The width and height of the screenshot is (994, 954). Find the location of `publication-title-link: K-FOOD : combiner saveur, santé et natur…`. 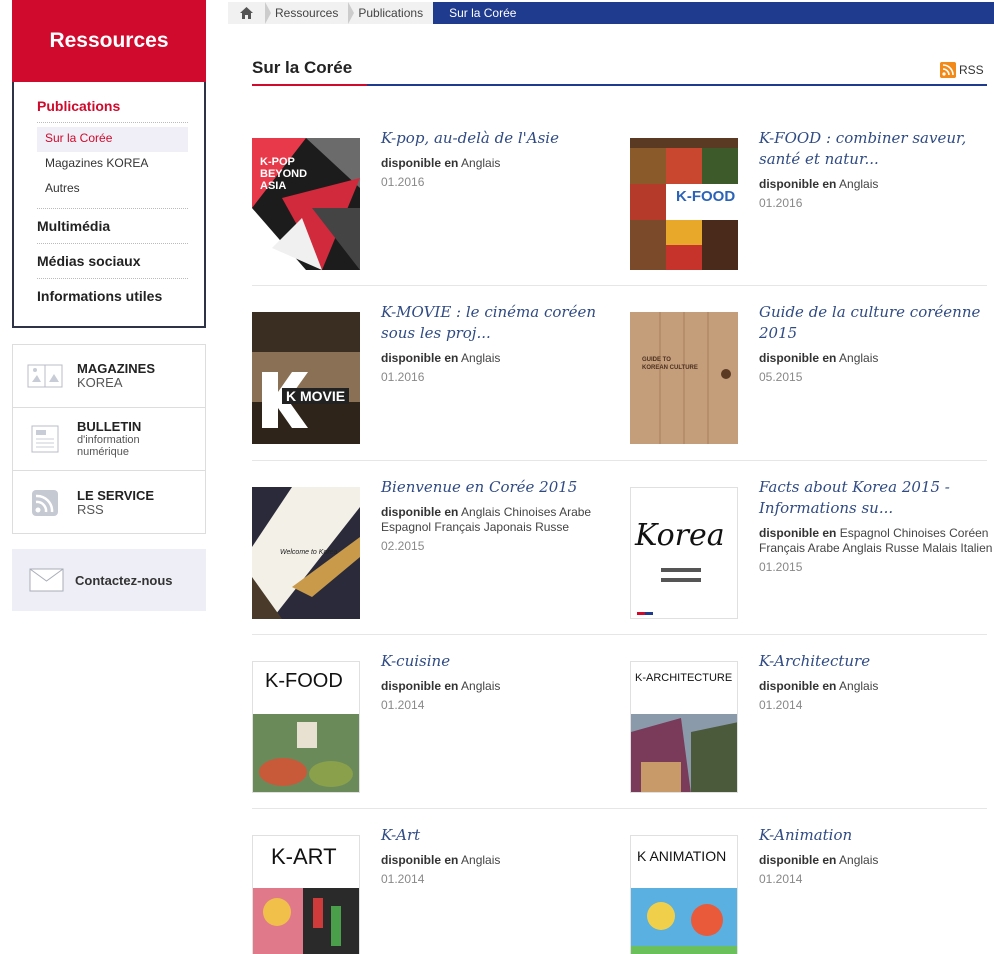

publication-title-link: K-FOOD : combiner saveur, santé et natur… is located at coordinates (876, 149).